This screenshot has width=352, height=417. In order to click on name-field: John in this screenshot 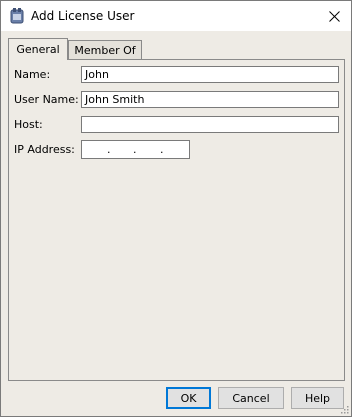, I will do `click(210, 74)`.